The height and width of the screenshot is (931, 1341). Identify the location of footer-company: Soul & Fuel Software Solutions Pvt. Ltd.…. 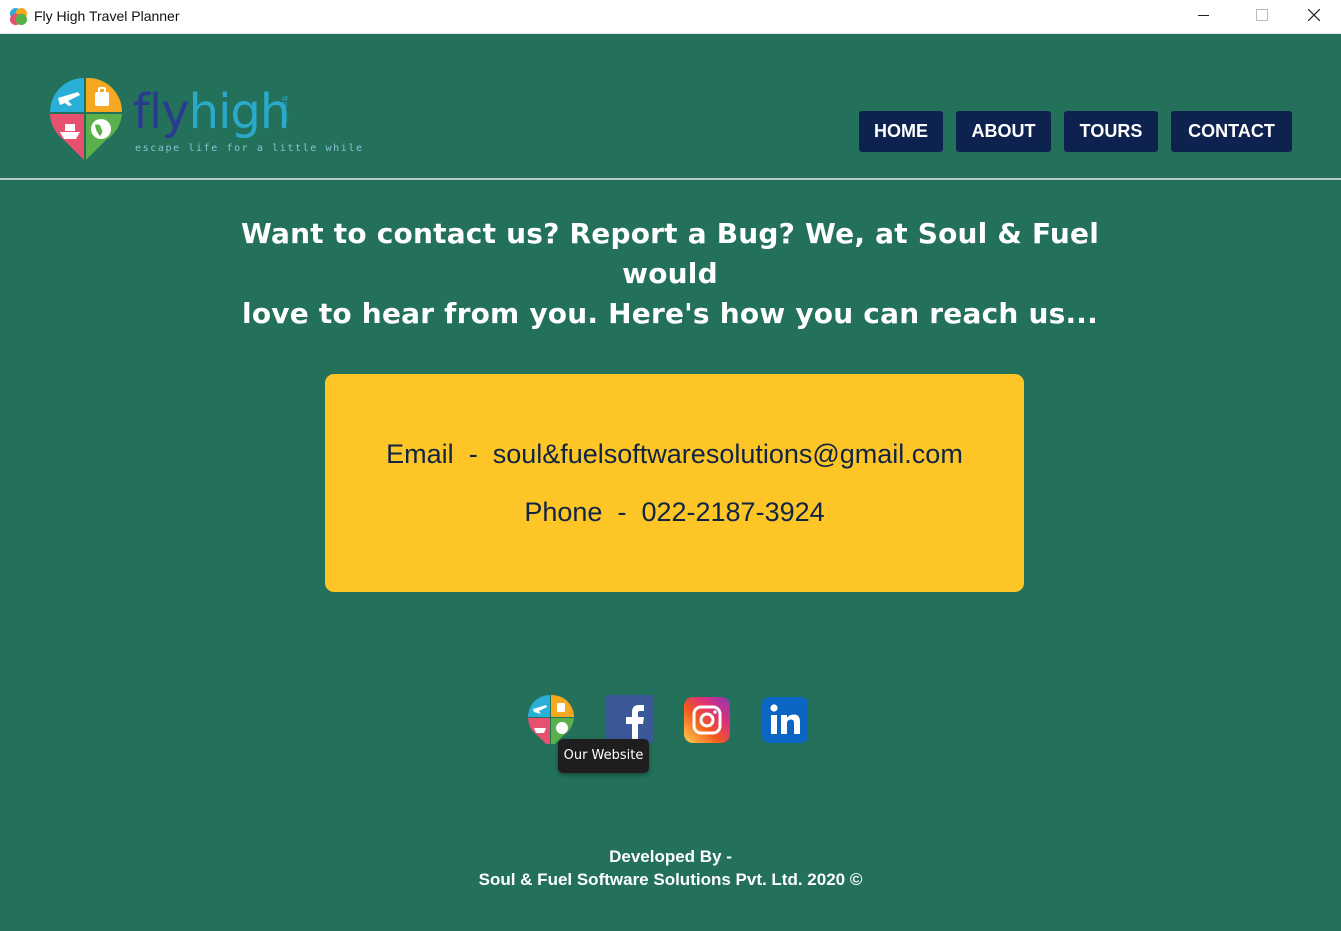
(670, 879).